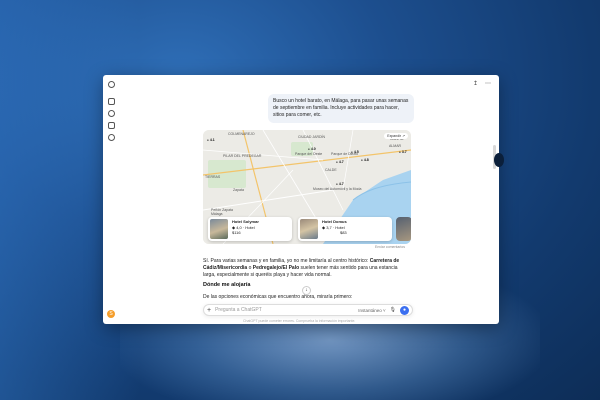 The width and height of the screenshot is (600, 400). What do you see at coordinates (241, 134) in the screenshot?
I see `map-area-label: COLMENAREJO` at bounding box center [241, 134].